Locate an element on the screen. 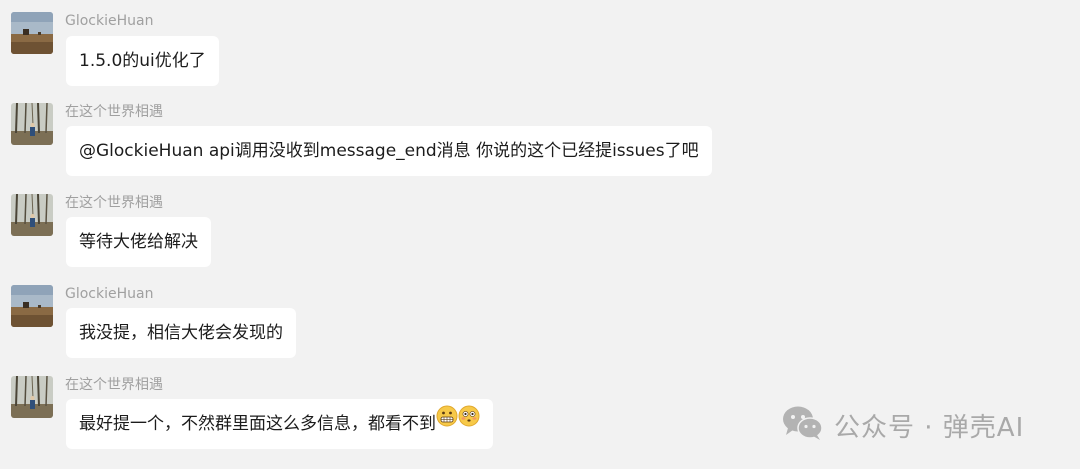 The image size is (1080, 469). message-bubble: 等待大佬给解决 is located at coordinates (138, 242).